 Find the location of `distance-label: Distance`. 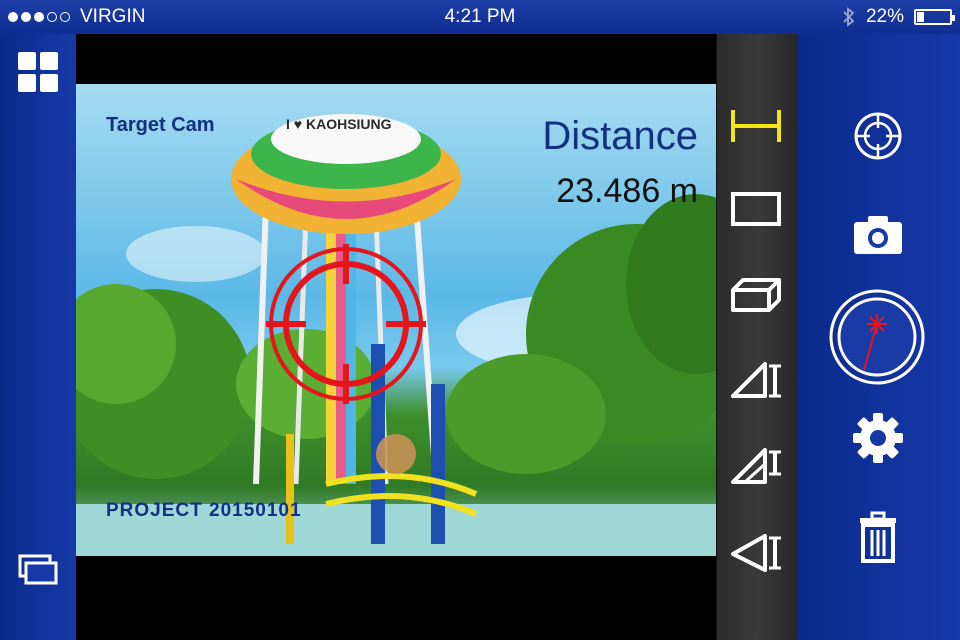

distance-label: Distance is located at coordinates (620, 136).